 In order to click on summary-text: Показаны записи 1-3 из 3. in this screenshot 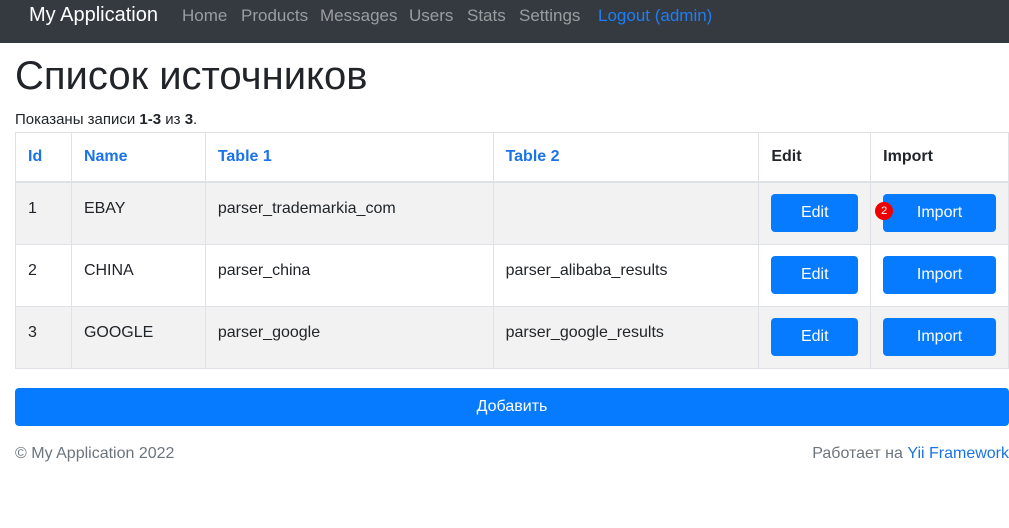, I will do `click(106, 119)`.